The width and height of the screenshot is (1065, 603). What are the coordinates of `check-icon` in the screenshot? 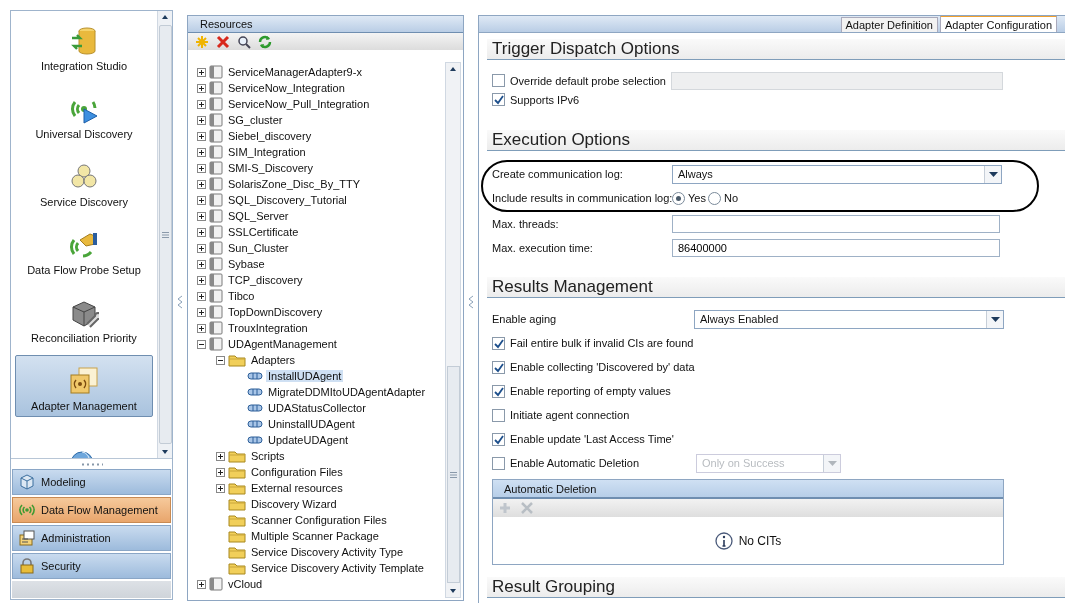 It's located at (498, 367).